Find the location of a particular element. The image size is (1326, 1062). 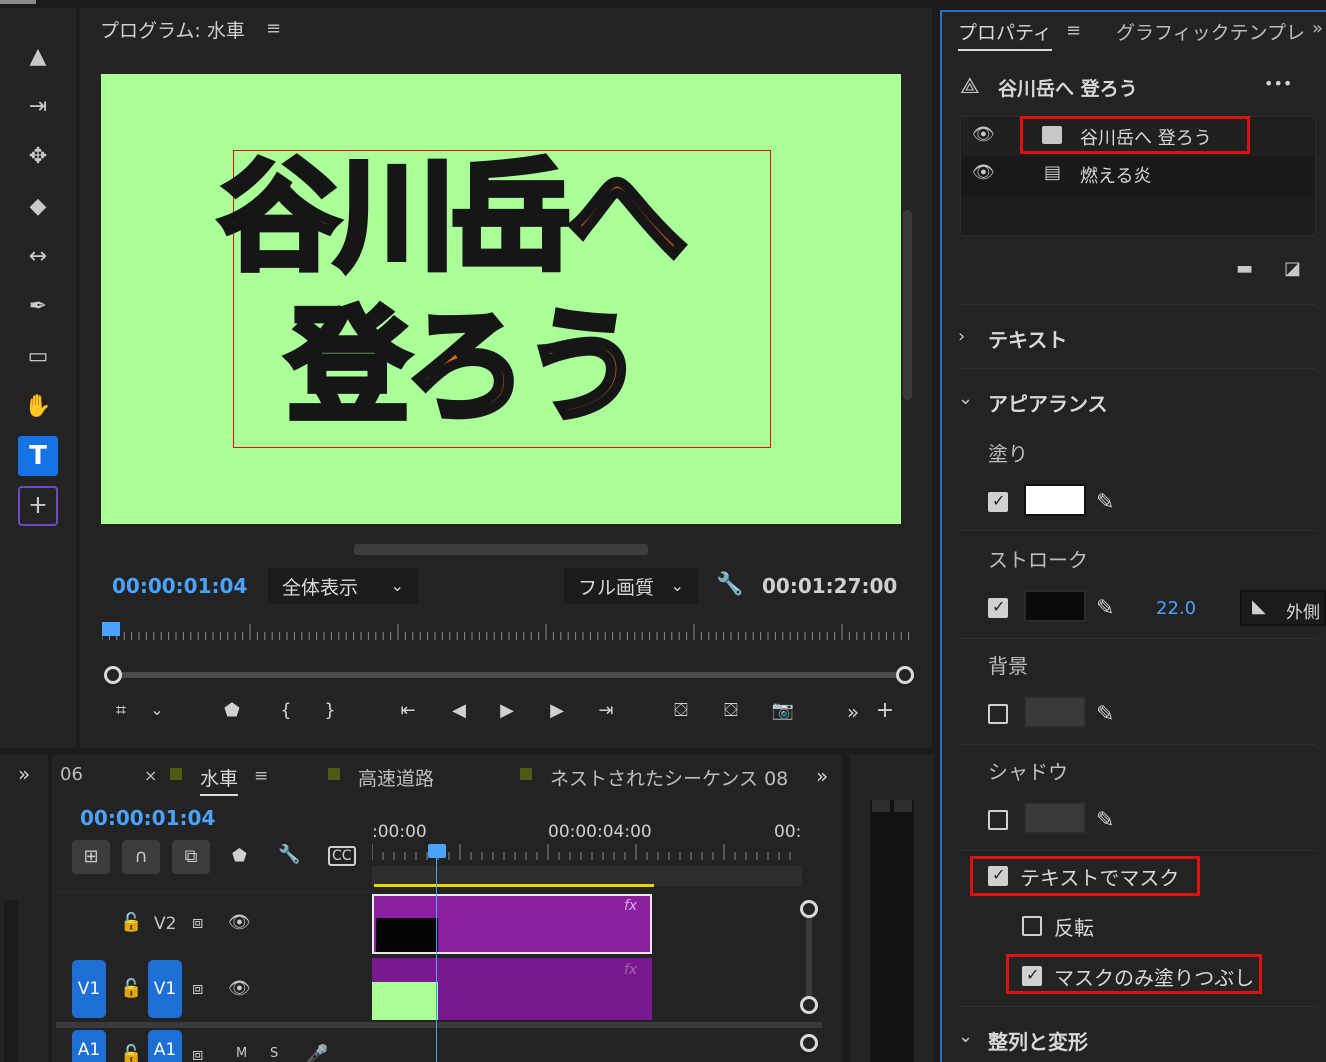

shadow-color-swatch is located at coordinates (1055, 818).